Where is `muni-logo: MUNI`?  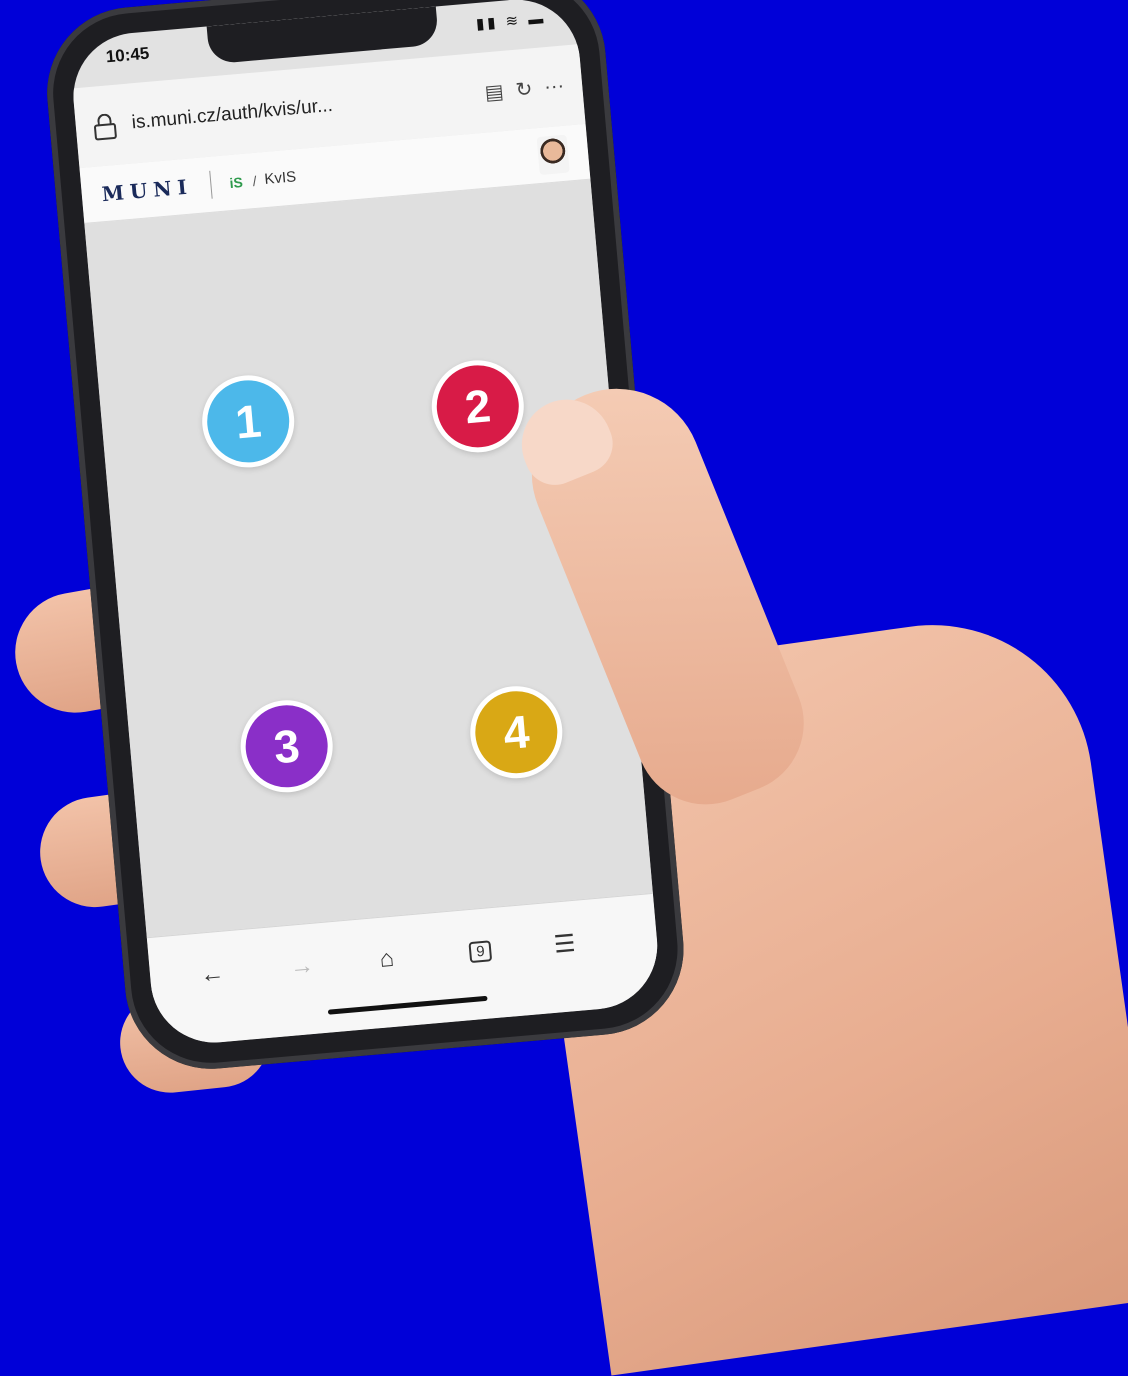 muni-logo: MUNI is located at coordinates (147, 190).